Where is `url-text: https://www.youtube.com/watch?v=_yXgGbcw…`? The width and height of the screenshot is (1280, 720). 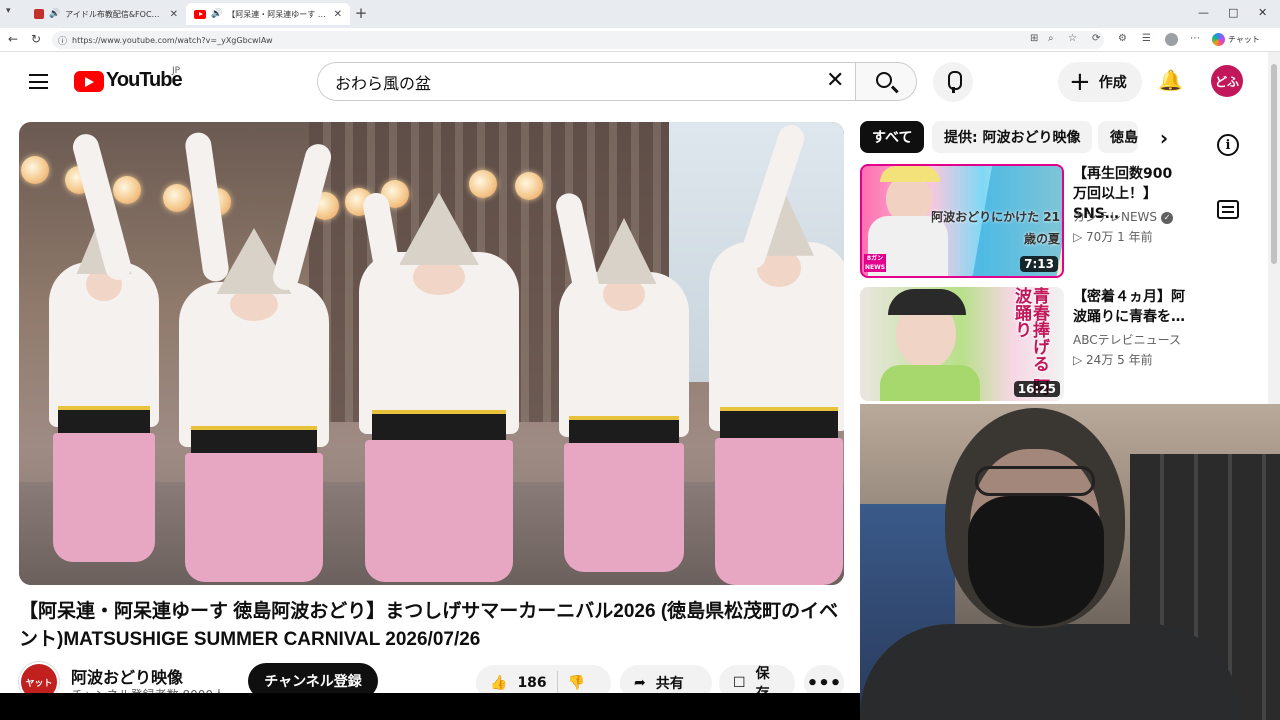
url-text: https://www.youtube.com/watch?v=_yXgGbcw… is located at coordinates (172, 40).